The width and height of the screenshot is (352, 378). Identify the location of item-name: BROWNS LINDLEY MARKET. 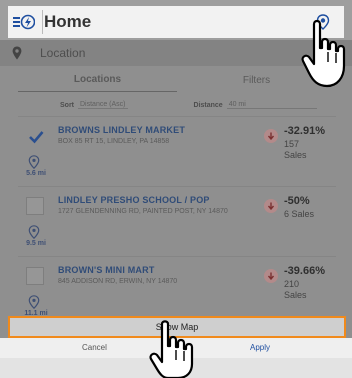
(121, 130).